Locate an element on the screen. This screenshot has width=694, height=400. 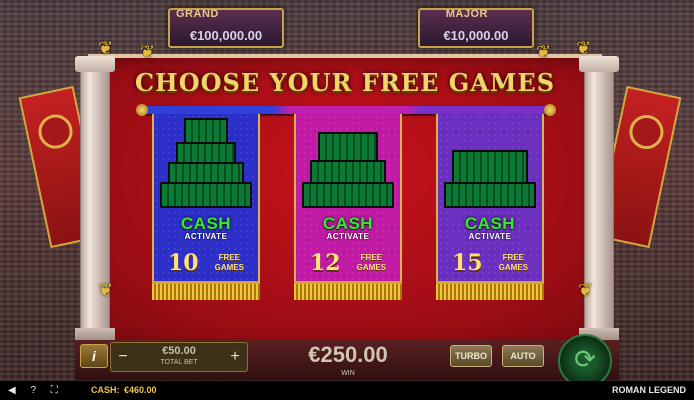
win-label: WIN is located at coordinates (348, 373).